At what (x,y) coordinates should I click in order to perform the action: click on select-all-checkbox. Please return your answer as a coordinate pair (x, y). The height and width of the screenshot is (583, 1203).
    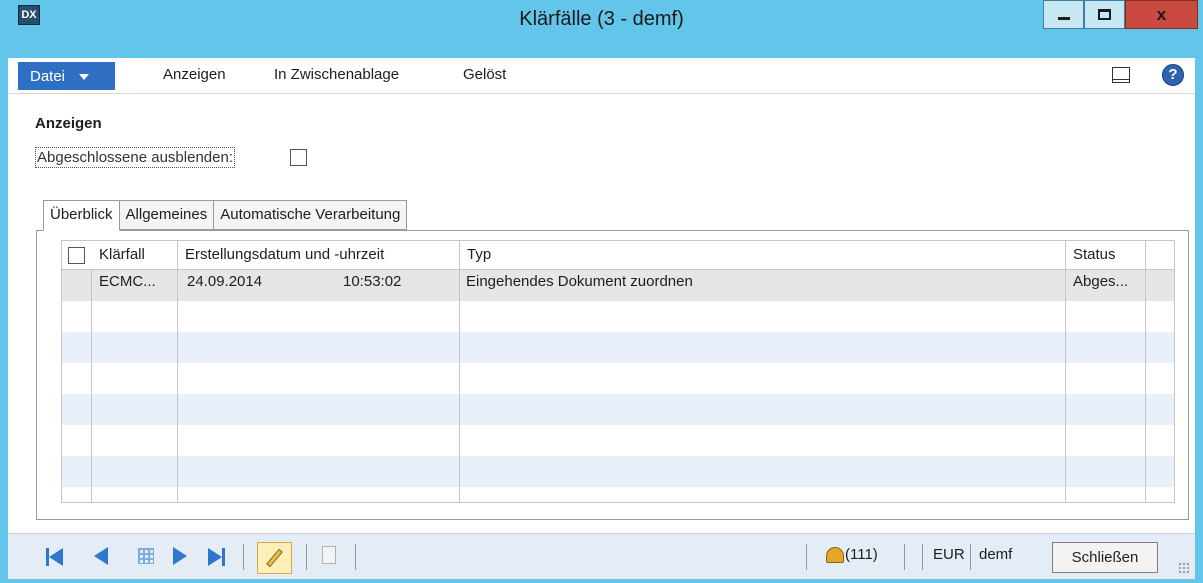
    Looking at the image, I should click on (76, 255).